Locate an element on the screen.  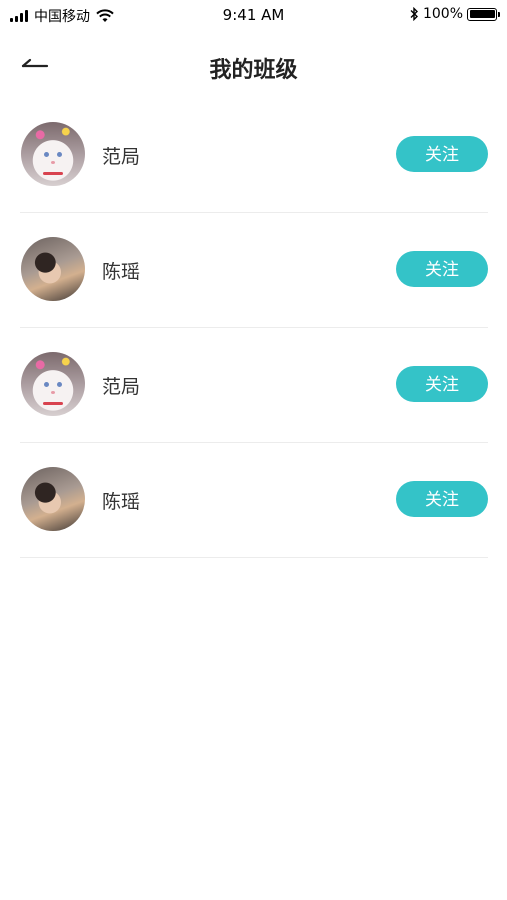
status-right: 100% is located at coordinates (454, 14).